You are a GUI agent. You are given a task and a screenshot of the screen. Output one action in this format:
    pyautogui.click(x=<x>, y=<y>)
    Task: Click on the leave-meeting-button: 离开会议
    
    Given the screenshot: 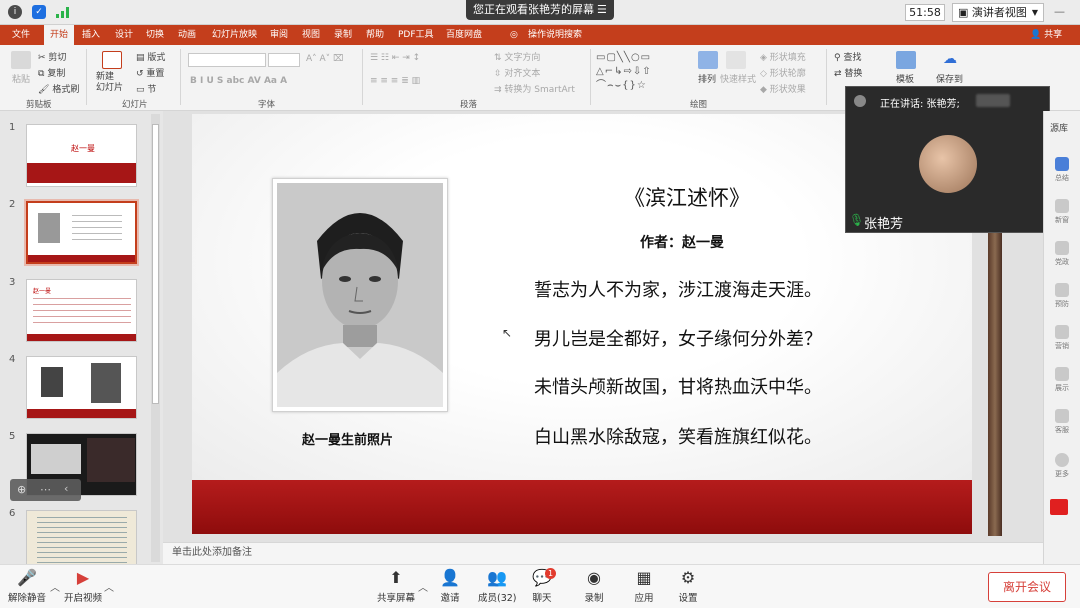 What is the action you would take?
    pyautogui.click(x=1027, y=587)
    